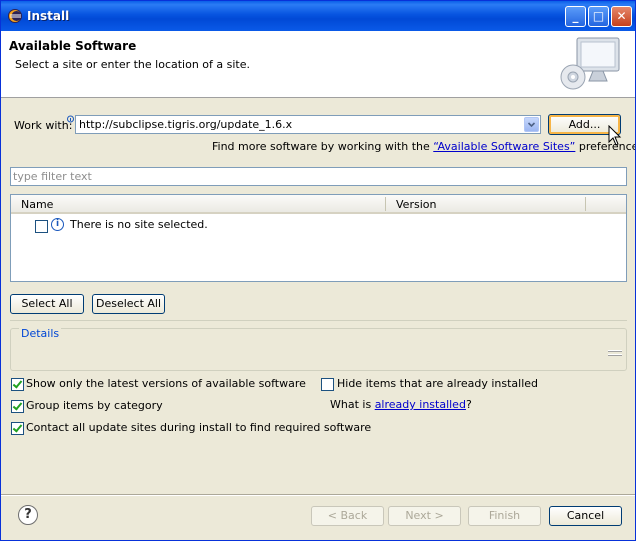 The image size is (636, 541). Describe the element at coordinates (318, 224) in the screenshot. I see `table-row: i There is no site selected.` at that location.